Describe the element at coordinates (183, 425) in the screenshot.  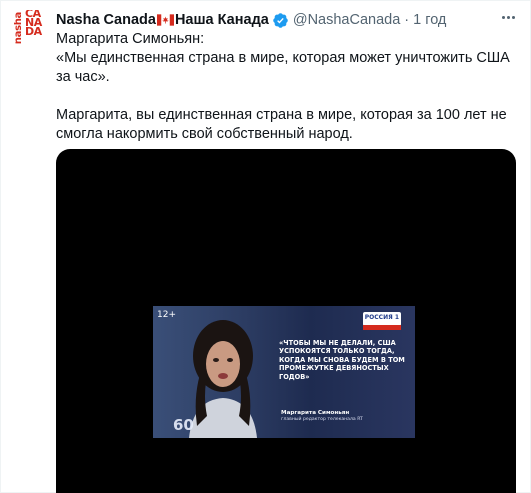
I see `show-logo: 60` at that location.